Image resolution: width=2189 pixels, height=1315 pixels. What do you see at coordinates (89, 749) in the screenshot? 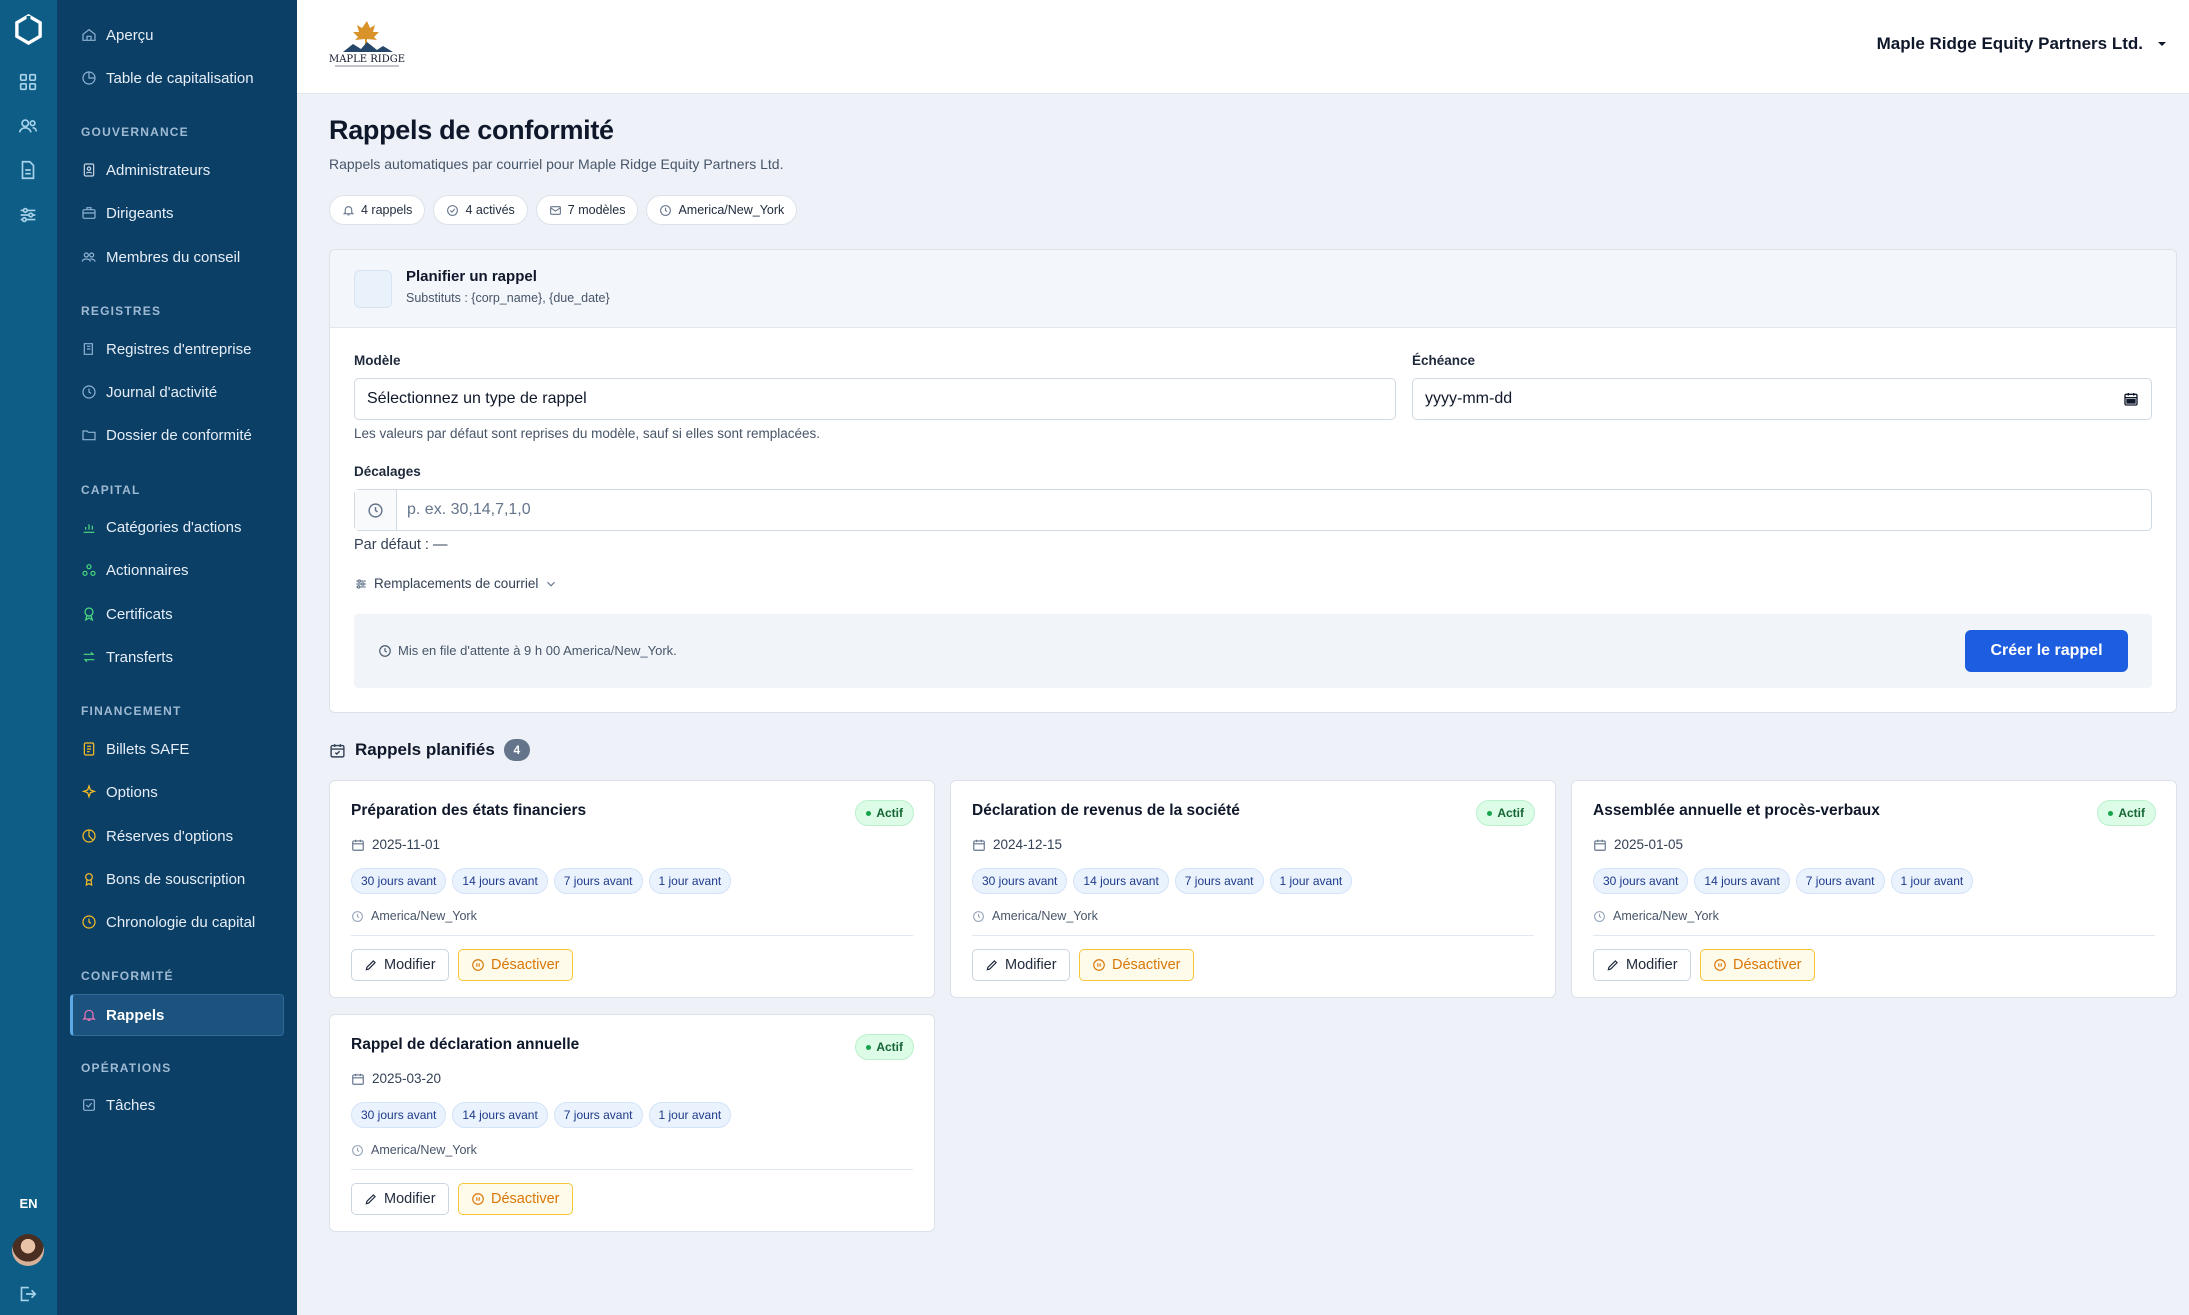
I see `note-icon` at bounding box center [89, 749].